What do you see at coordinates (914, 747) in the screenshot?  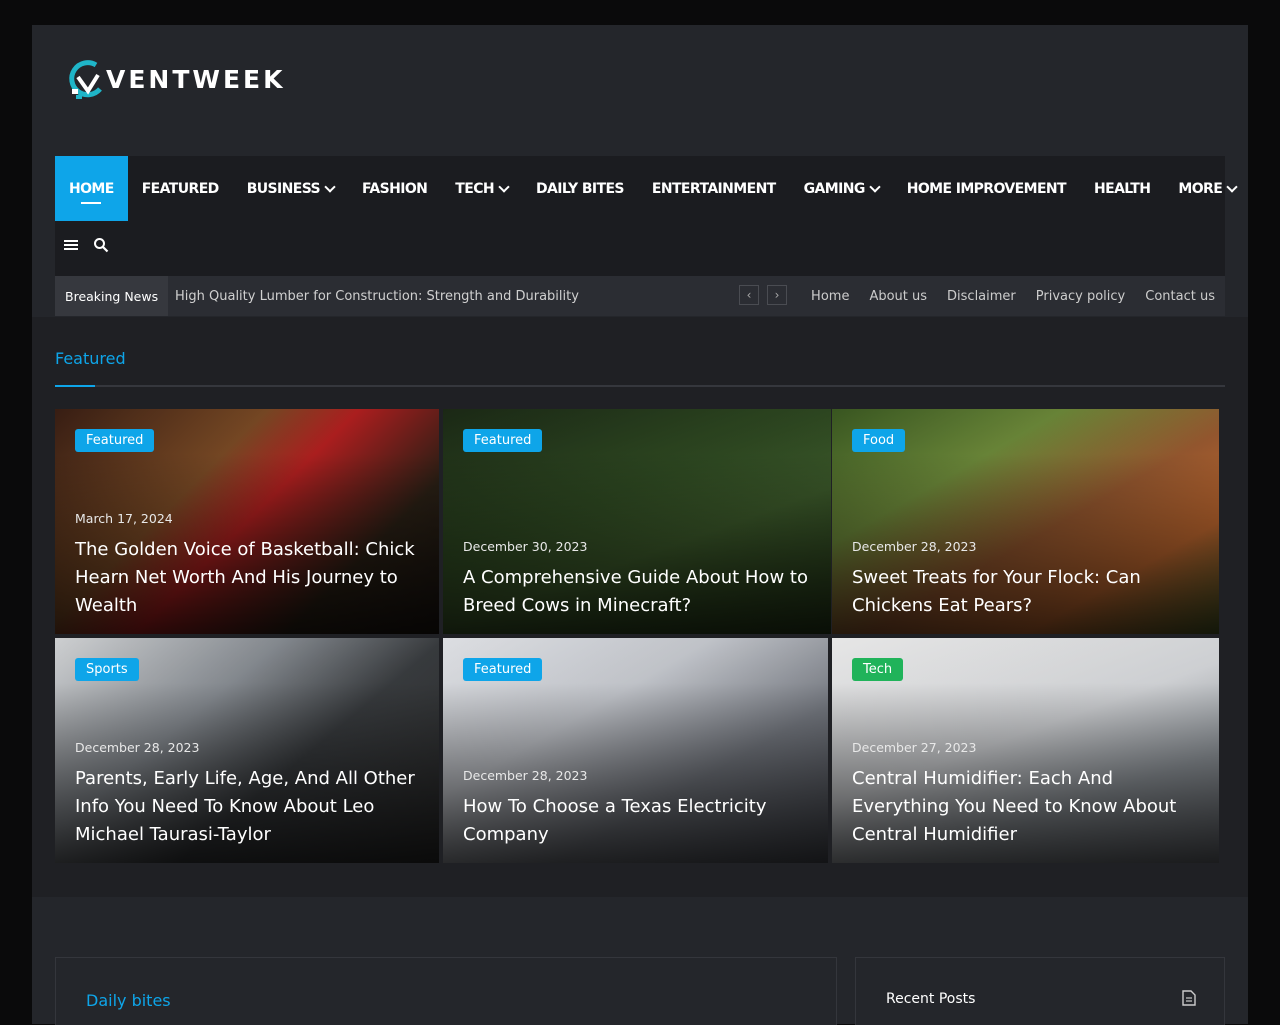 I see `post-date: December 27, 2023` at bounding box center [914, 747].